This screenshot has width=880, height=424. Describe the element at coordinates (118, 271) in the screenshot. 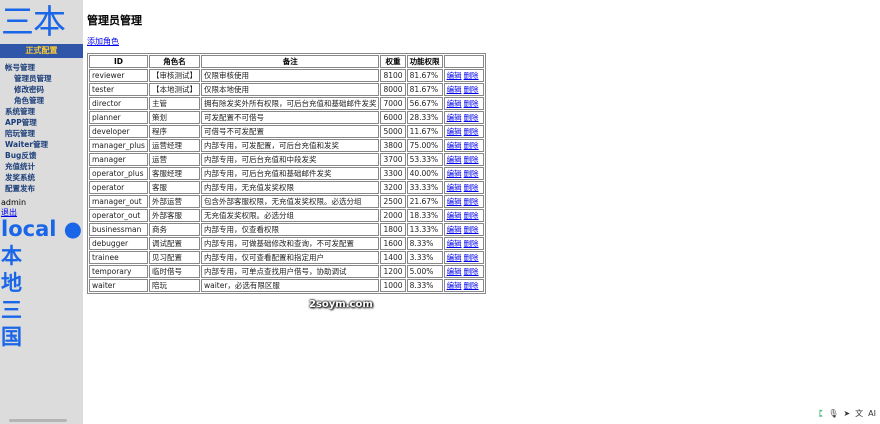

I see `cell-id: temporary` at that location.